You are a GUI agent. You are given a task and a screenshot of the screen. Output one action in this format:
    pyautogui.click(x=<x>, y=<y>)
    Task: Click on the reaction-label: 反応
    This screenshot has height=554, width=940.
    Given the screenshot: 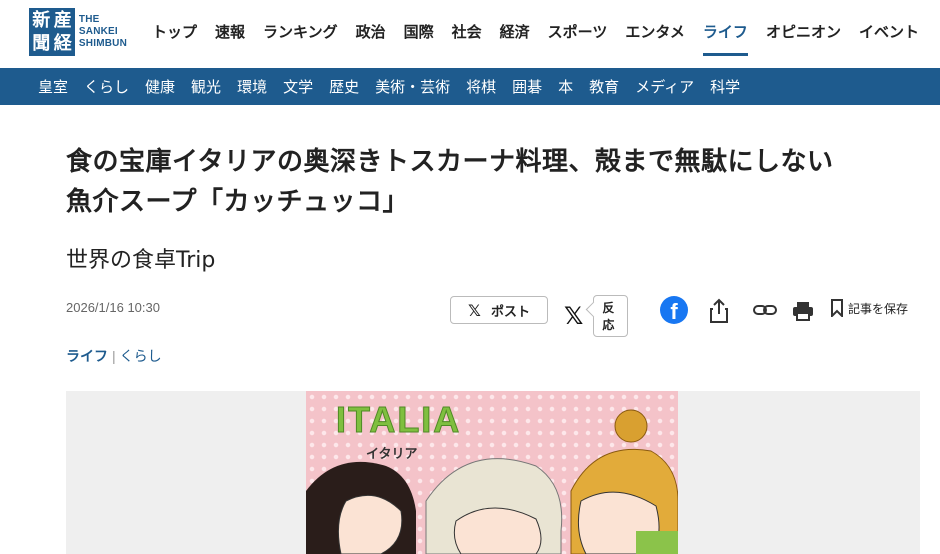 What is the action you would take?
    pyautogui.click(x=611, y=316)
    